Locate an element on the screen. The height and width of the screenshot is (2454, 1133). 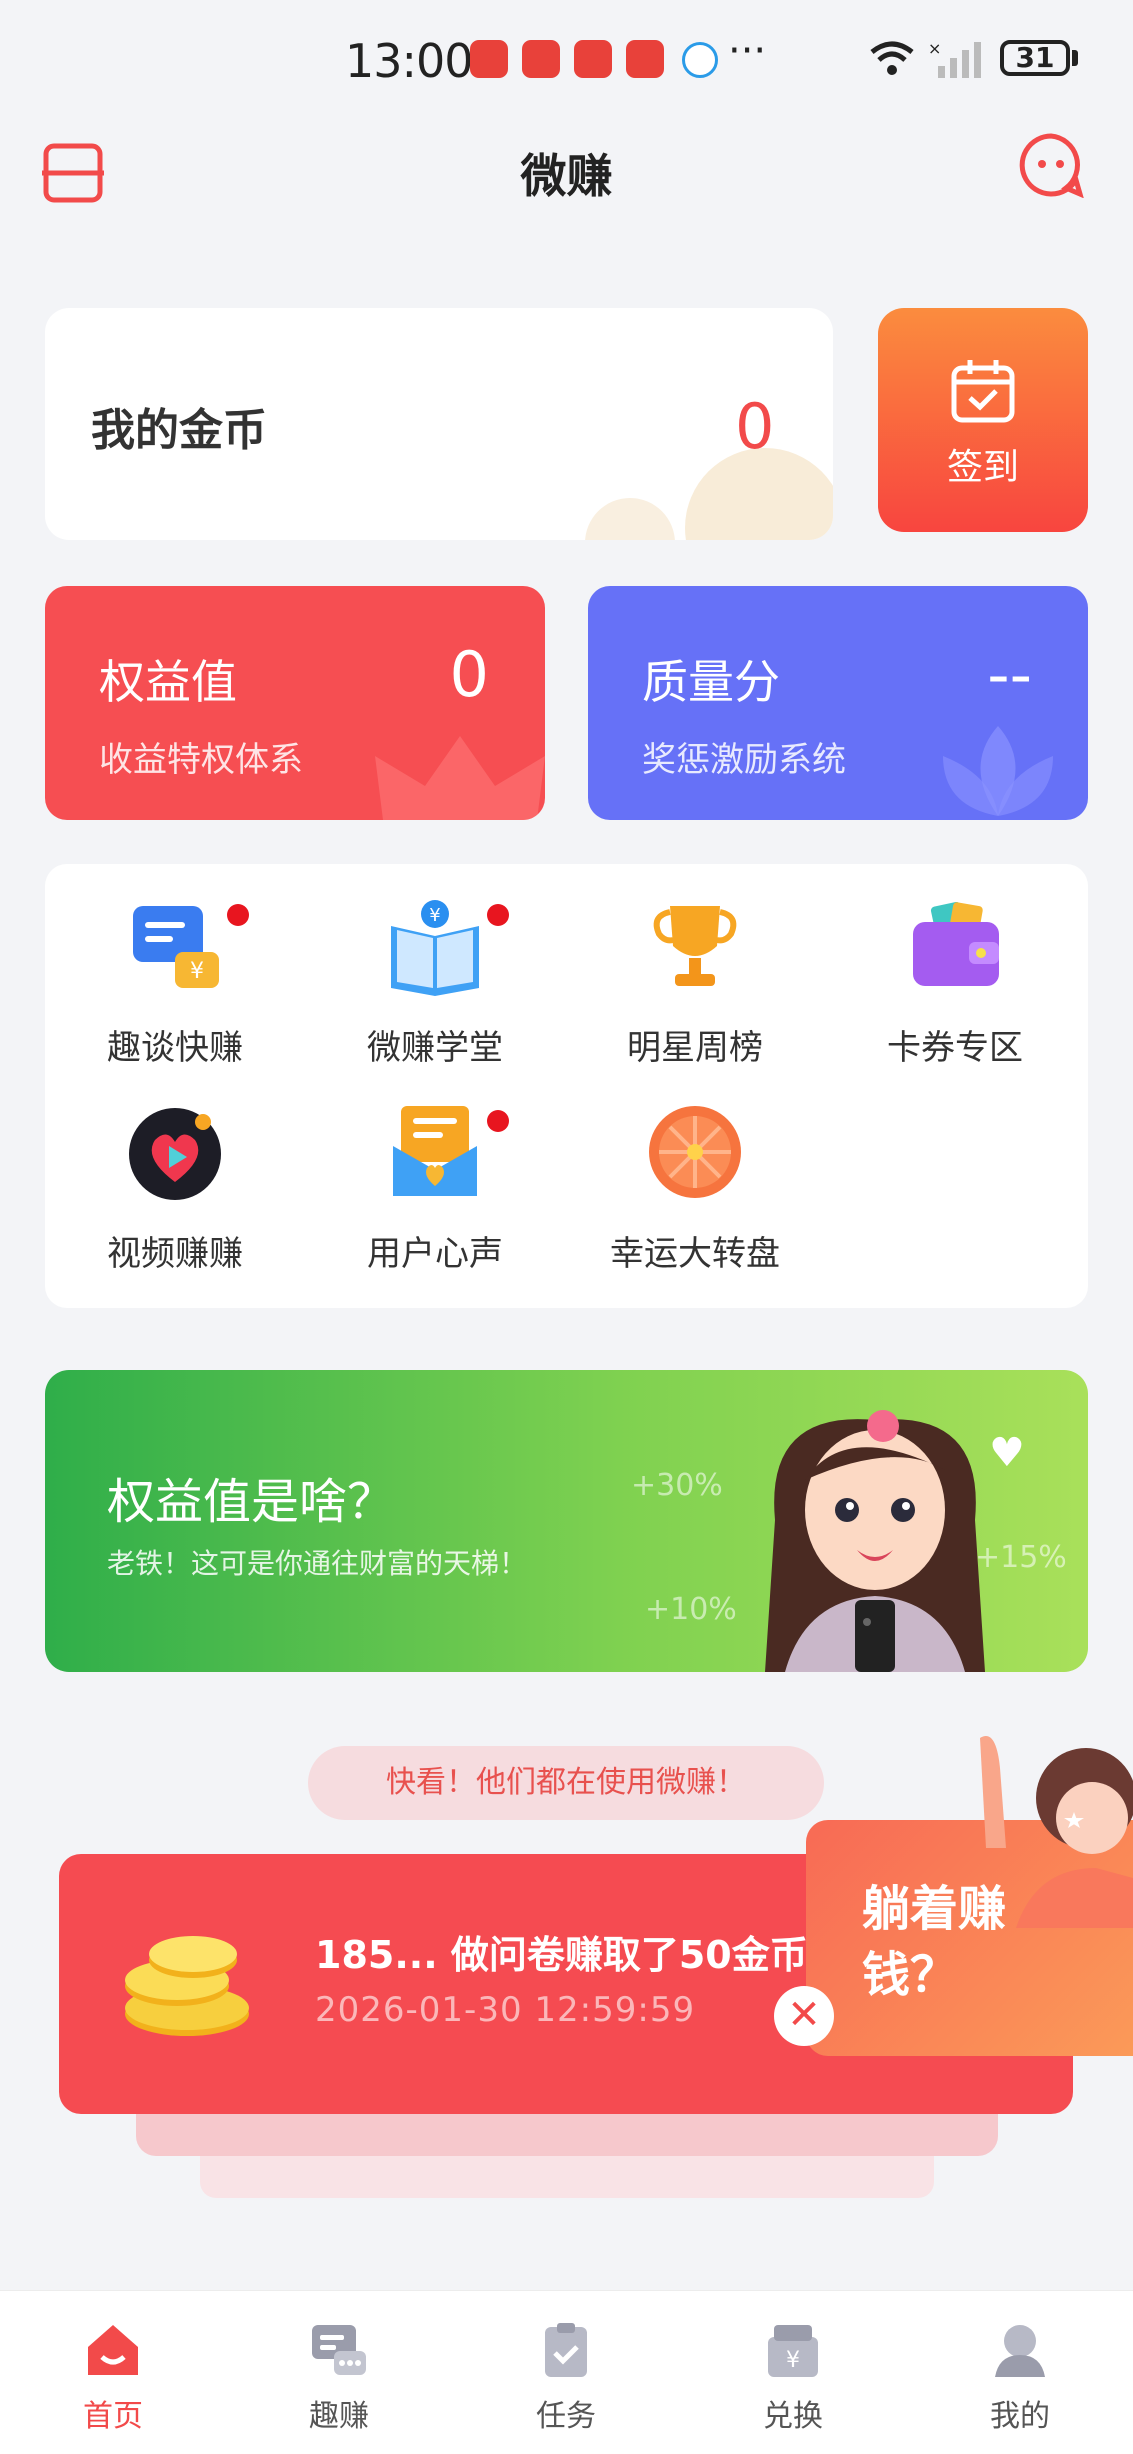
coin-stack-icon is located at coordinates (187, 1986).